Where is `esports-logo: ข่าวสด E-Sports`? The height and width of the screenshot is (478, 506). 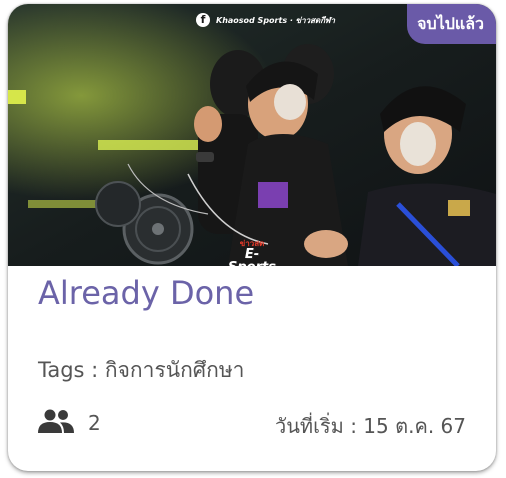 esports-logo: ข่าวสด E-Sports is located at coordinates (252, 253).